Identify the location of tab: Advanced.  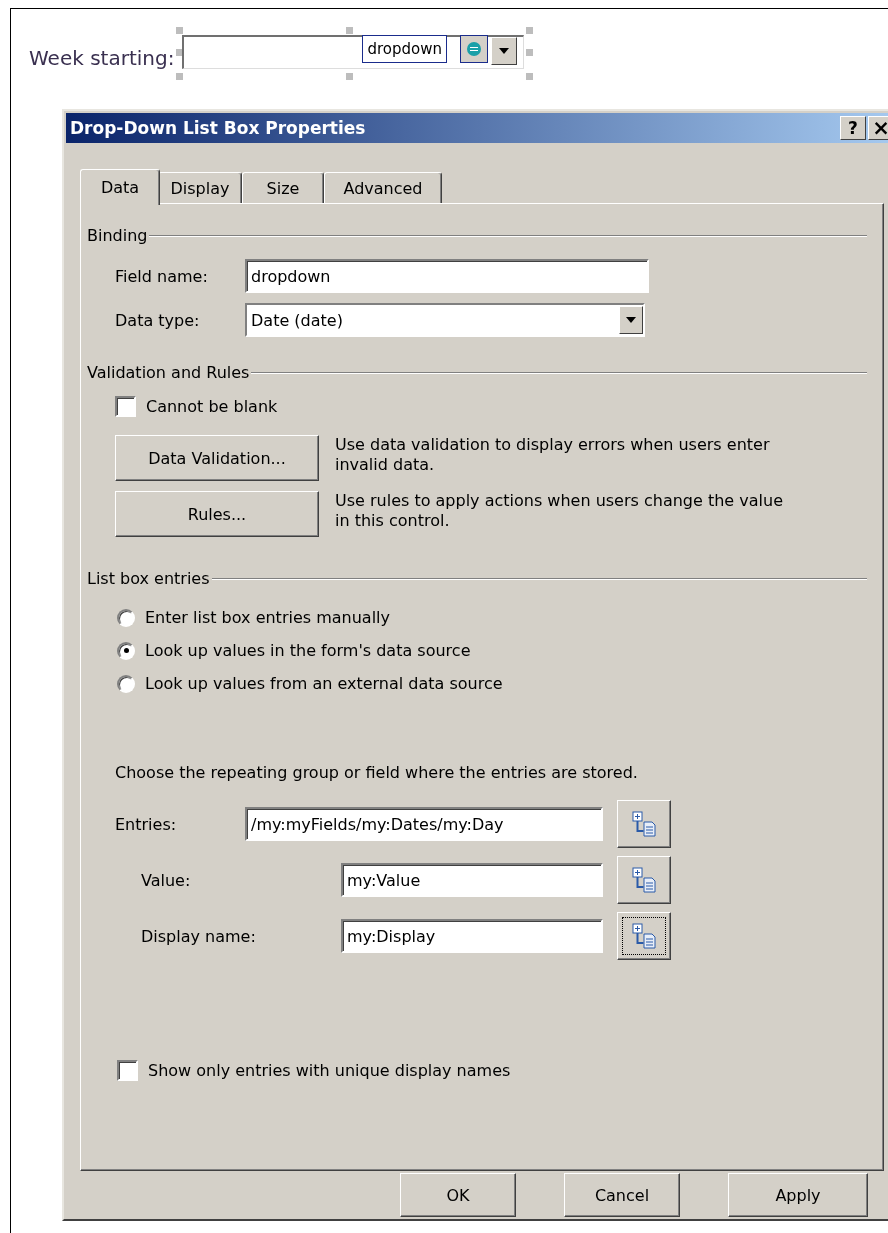
(383, 187).